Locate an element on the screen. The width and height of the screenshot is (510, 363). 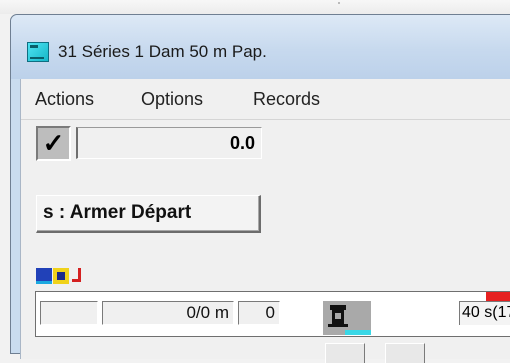
status-strip: 0/0 m 0 40 s(17 is located at coordinates (272, 314).